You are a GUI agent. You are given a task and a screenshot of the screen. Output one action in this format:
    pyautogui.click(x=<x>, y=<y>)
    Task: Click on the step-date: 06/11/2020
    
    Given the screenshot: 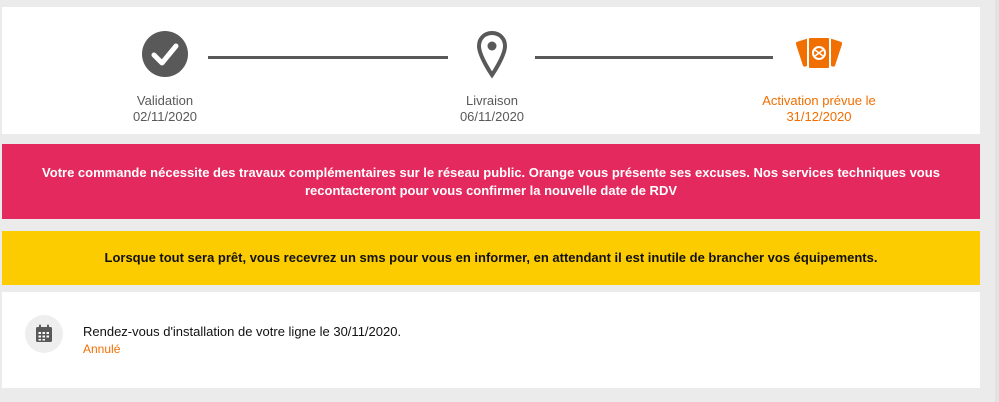 What is the action you would take?
    pyautogui.click(x=492, y=116)
    